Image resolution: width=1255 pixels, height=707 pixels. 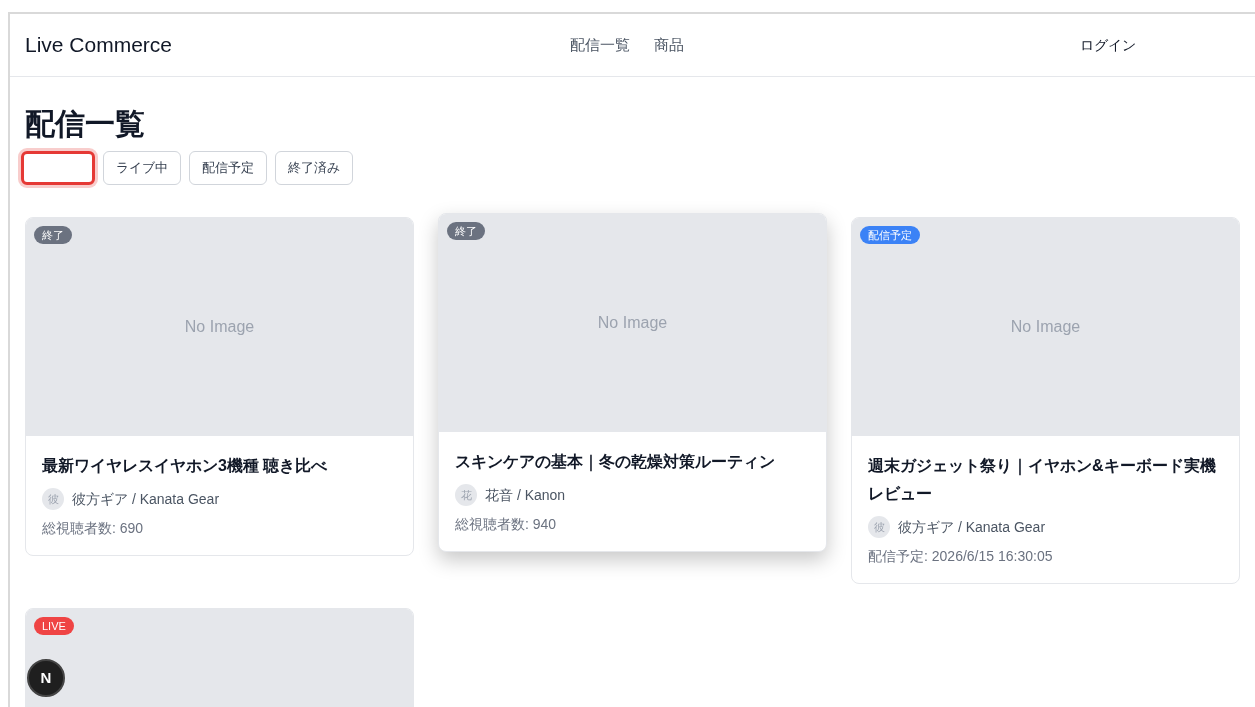 I want to click on stream-meta: 総視聴者数: 690, so click(x=93, y=528).